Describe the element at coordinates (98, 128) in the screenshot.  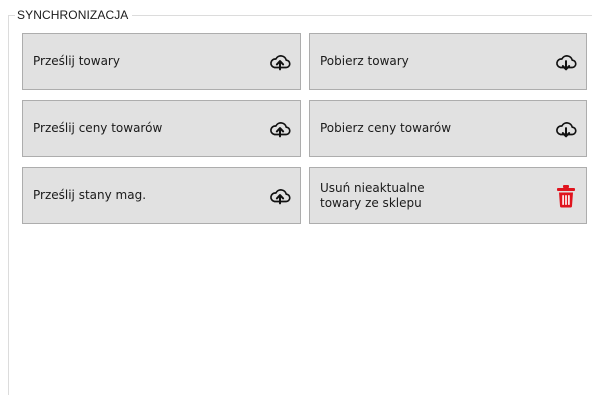
I see `upload-prices-label: Prześlij ceny towarów` at that location.